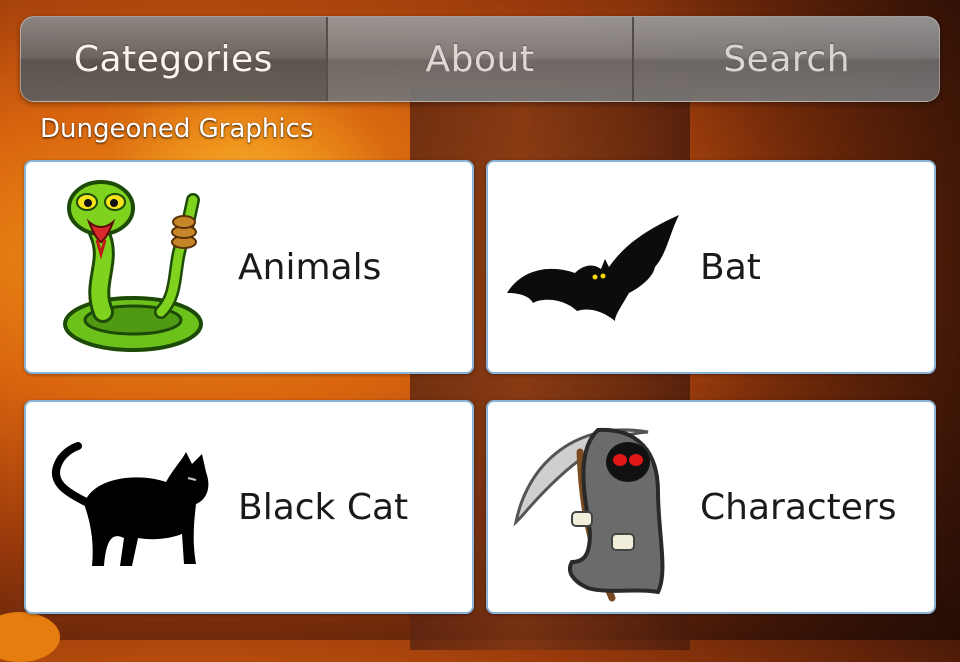  What do you see at coordinates (786, 59) in the screenshot?
I see `tab-search: Search` at bounding box center [786, 59].